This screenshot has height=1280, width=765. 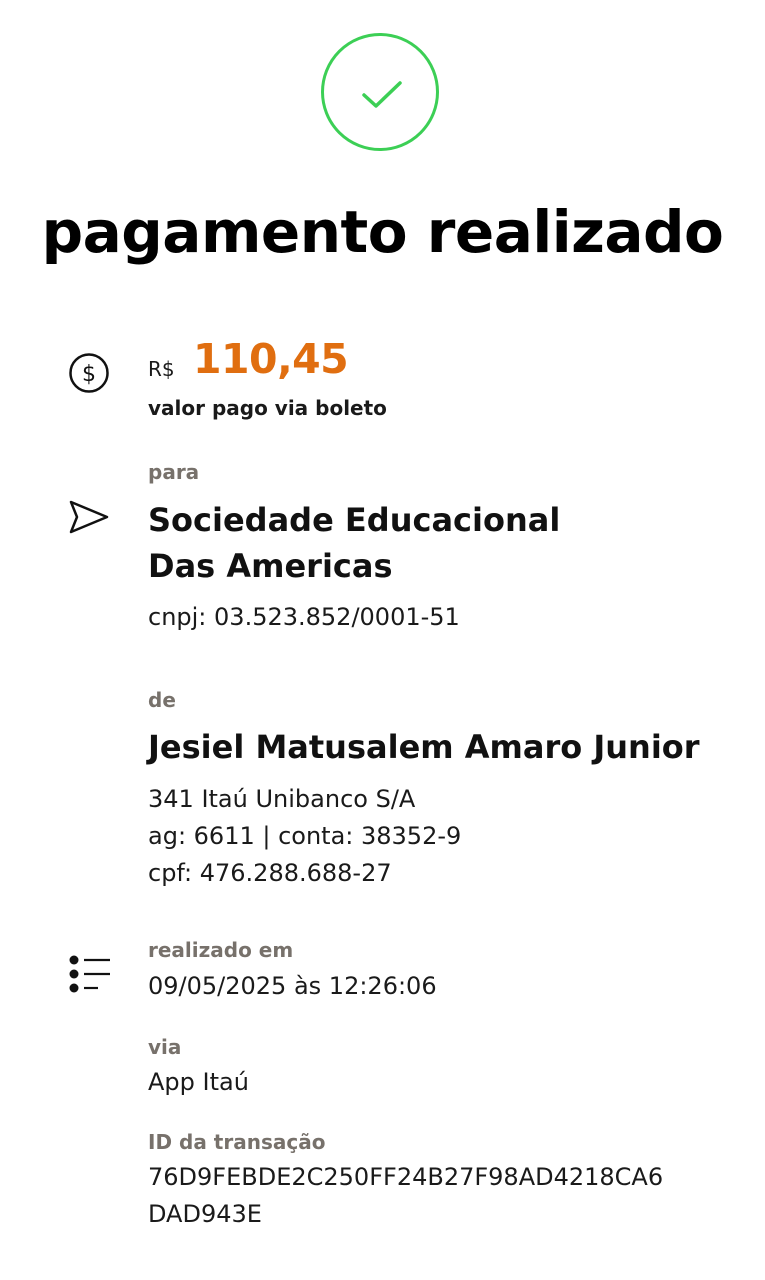 I want to click on payer-name: Jesiel Matusalem Amaro Junior, so click(x=424, y=747).